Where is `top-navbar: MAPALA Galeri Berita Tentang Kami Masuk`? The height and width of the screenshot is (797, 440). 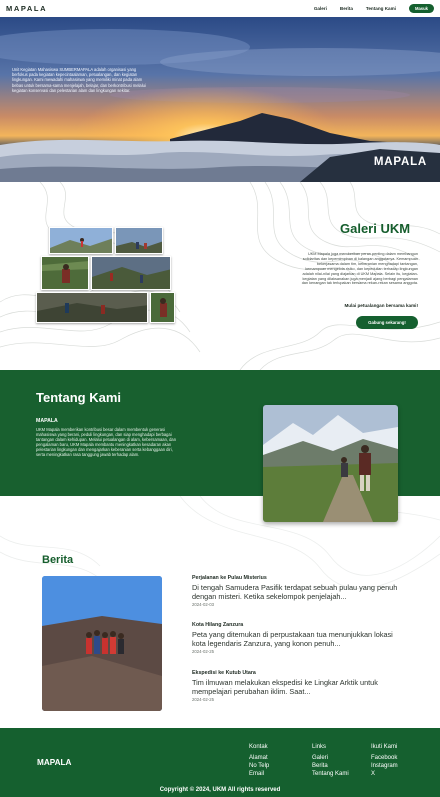
top-navbar: MAPALA Galeri Berita Tentang Kami Masuk is located at coordinates (220, 8).